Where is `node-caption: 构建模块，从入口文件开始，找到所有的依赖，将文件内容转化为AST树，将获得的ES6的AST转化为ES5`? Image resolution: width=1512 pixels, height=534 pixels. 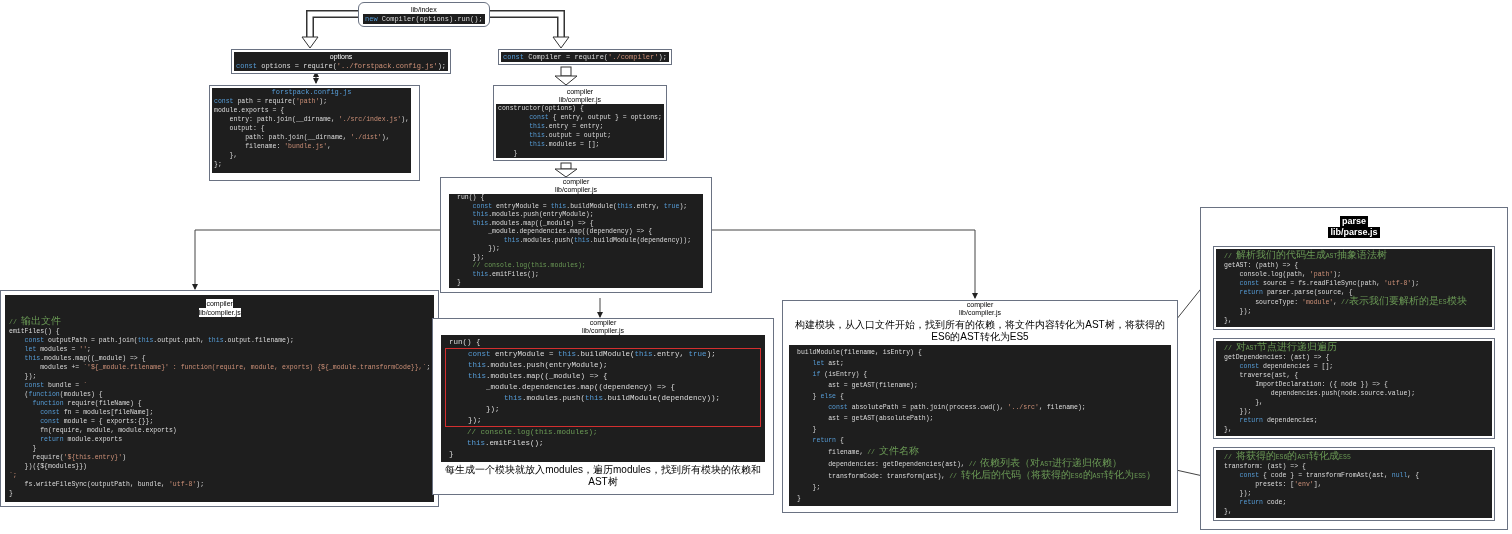 node-caption: 构建模块，从入口文件开始，找到所有的依赖，将文件内容转化为AST树，将获得的ES6的AST转化为ES5 is located at coordinates (980, 331).